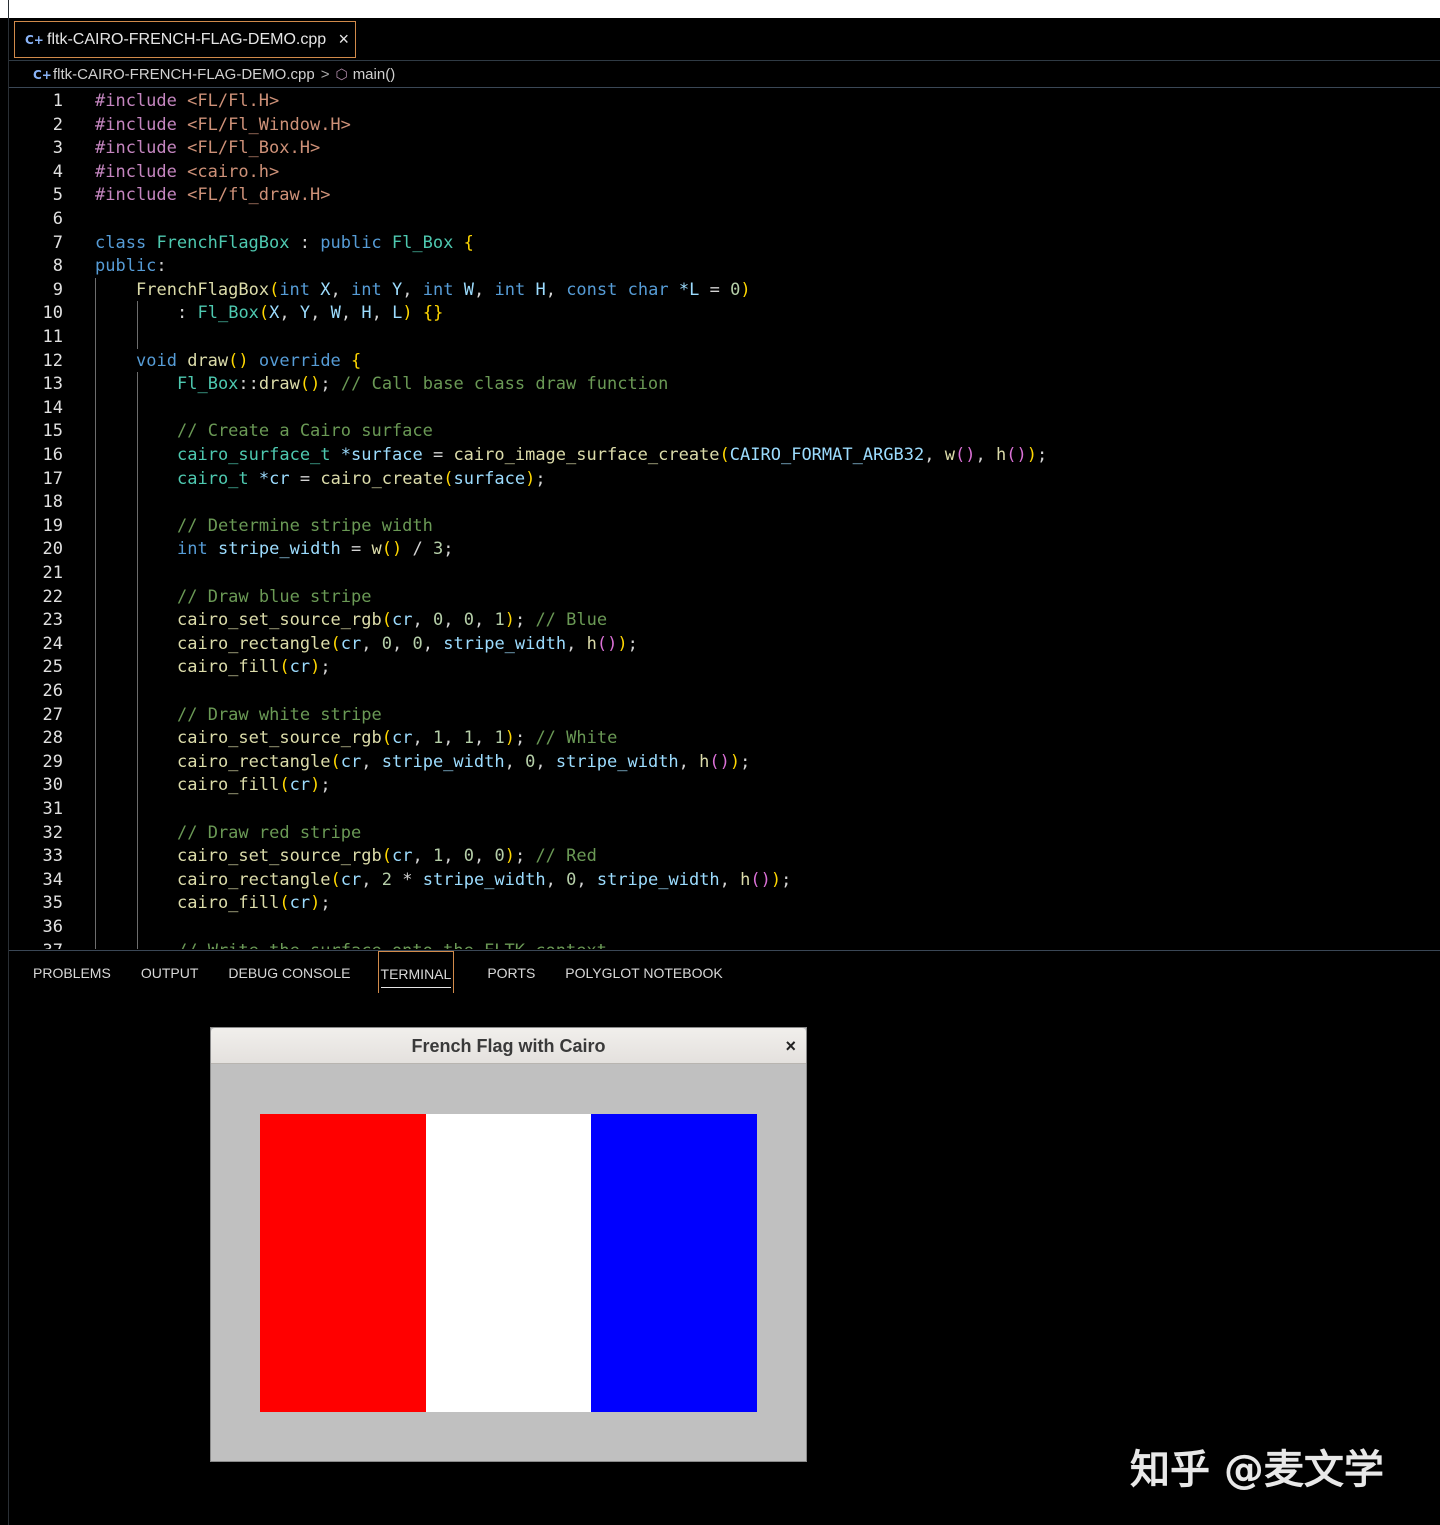 The width and height of the screenshot is (1440, 1525). Describe the element at coordinates (187, 171) in the screenshot. I see `code-text: #include <cairo.h>` at that location.